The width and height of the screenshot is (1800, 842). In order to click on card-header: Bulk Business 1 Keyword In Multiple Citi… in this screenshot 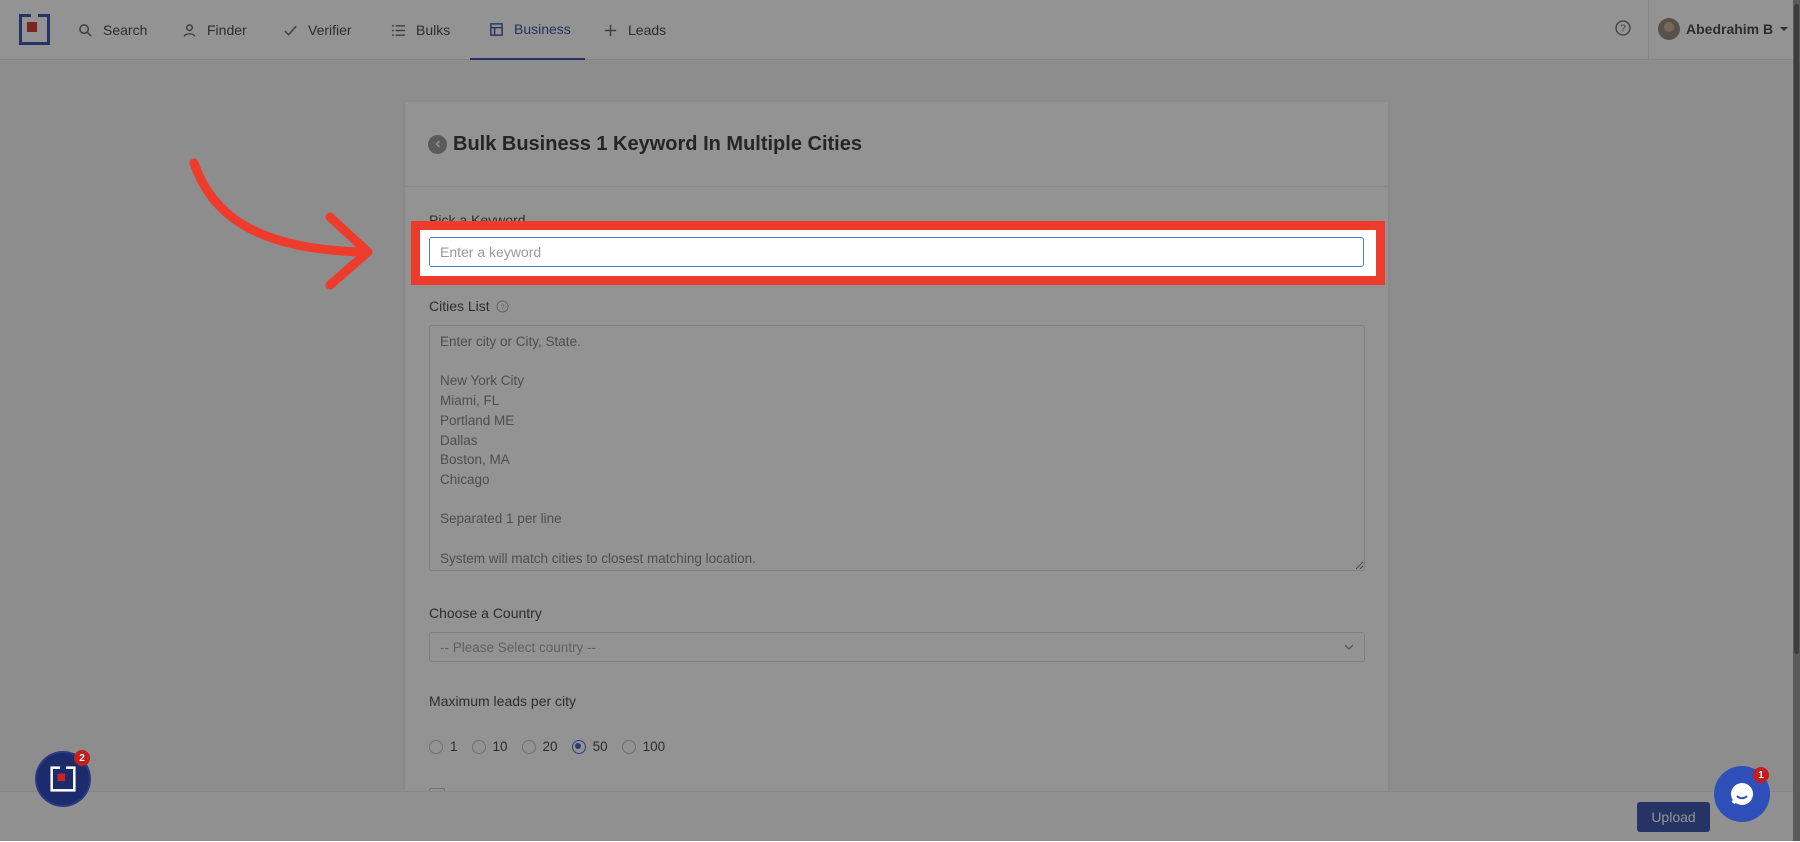, I will do `click(896, 144)`.